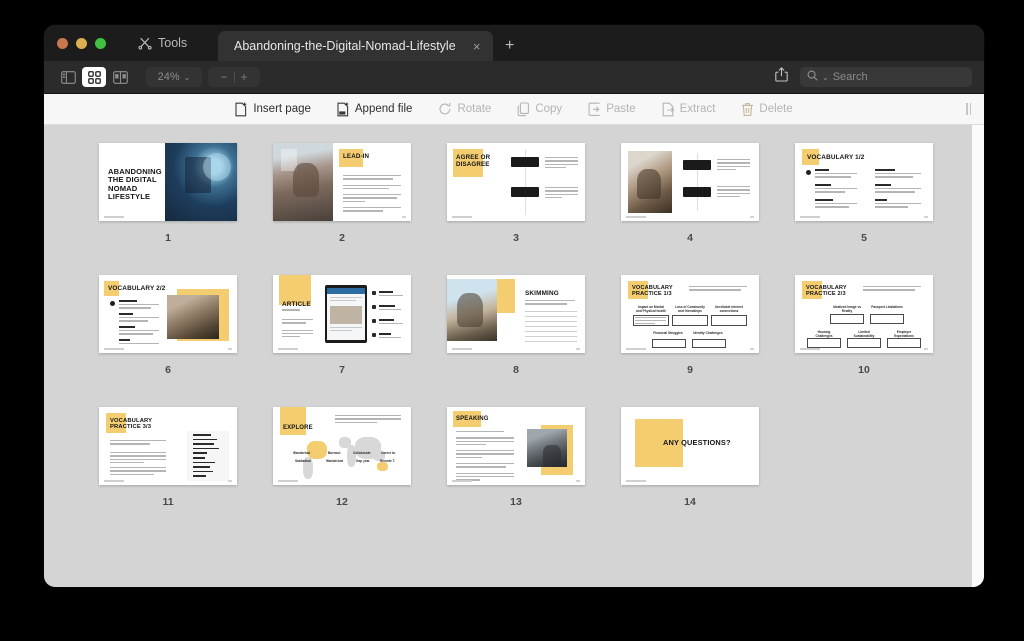 This screenshot has height=641, width=1024. Describe the element at coordinates (168, 182) in the screenshot. I see `page-thumbnail-1: ABANDONING THE DIGITAL NOMAD LIFESTYLE` at that location.